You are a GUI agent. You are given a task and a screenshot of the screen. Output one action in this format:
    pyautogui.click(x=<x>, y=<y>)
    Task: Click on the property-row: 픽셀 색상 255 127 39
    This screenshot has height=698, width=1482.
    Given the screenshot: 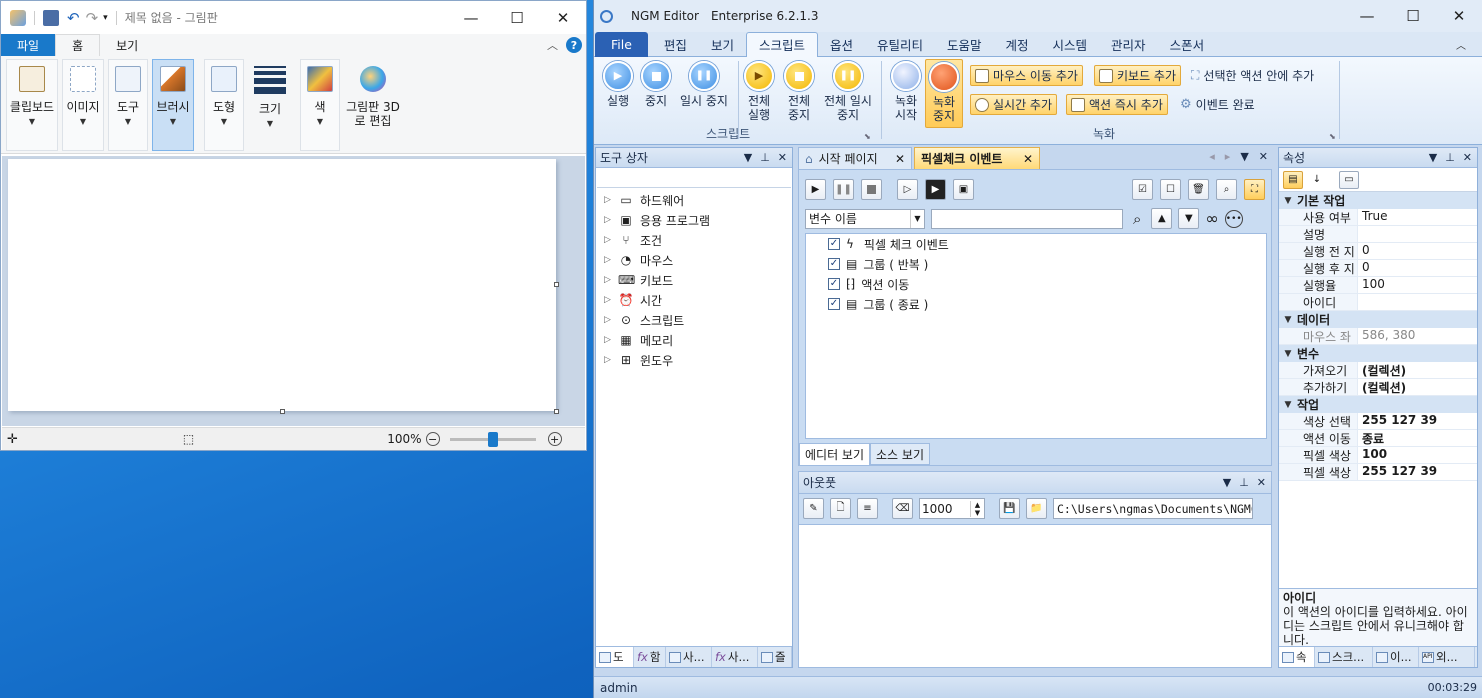 What is the action you would take?
    pyautogui.click(x=1378, y=472)
    